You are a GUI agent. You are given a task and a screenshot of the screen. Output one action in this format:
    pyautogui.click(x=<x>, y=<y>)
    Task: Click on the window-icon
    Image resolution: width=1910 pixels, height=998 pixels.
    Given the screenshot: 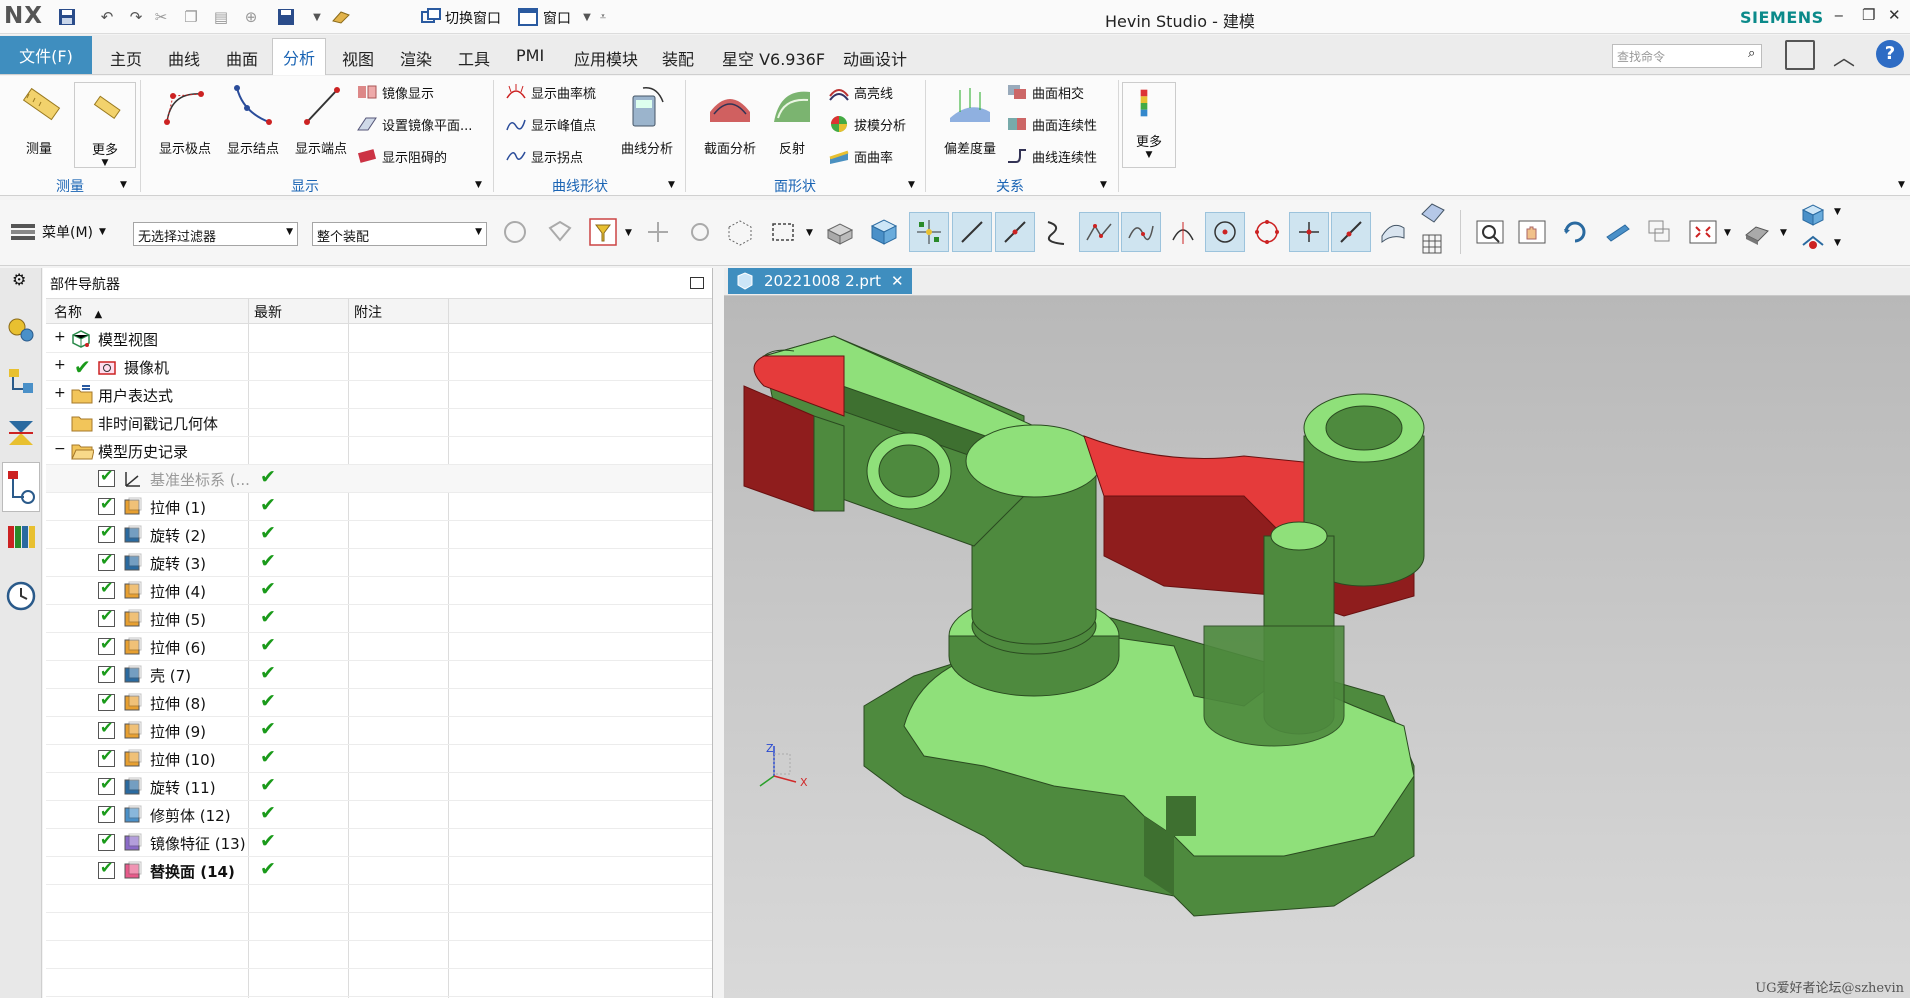 What is the action you would take?
    pyautogui.click(x=528, y=17)
    